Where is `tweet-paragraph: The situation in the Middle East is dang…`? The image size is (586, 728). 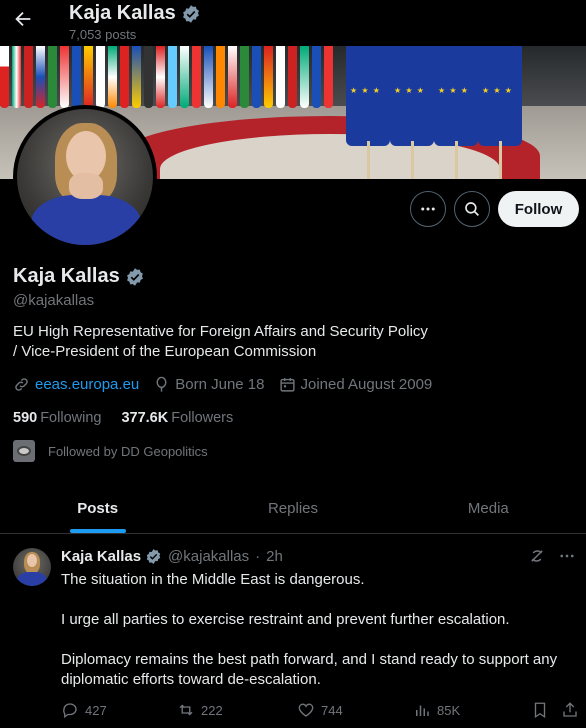 tweet-paragraph: The situation in the Middle East is dang… is located at coordinates (213, 579).